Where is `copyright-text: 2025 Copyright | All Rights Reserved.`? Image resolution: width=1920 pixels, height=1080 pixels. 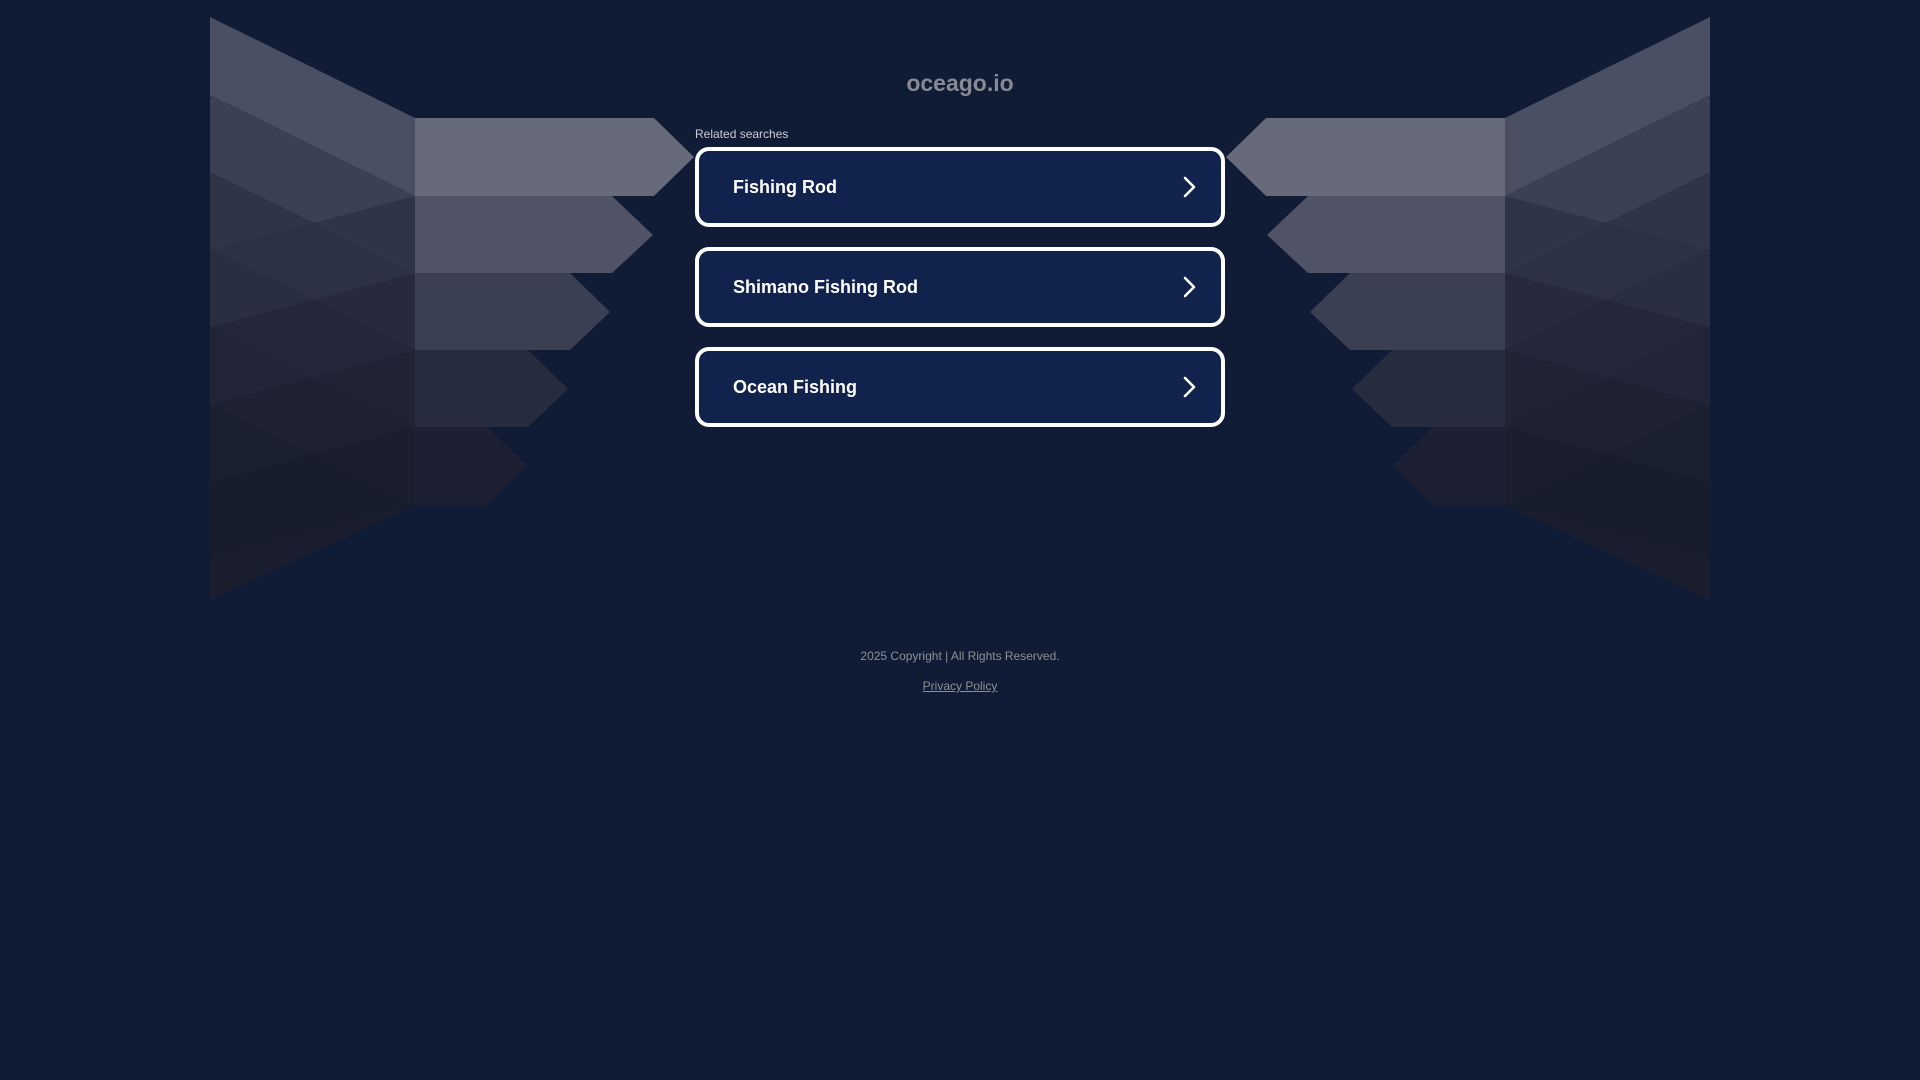
copyright-text: 2025 Copyright | All Rights Reserved. is located at coordinates (960, 656).